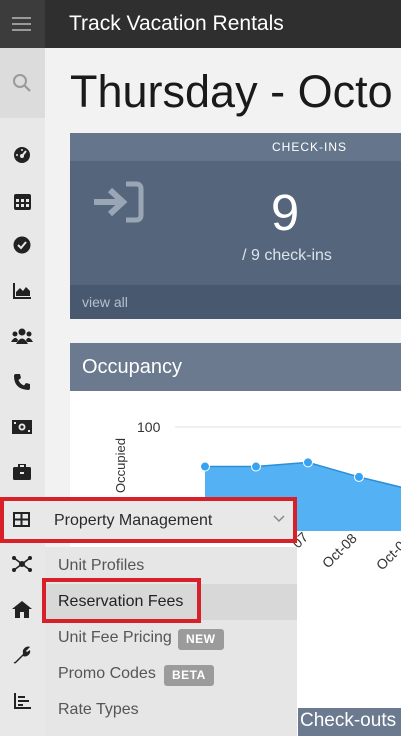 This screenshot has height=736, width=401. What do you see at coordinates (349, 722) in the screenshot?
I see `checkouts-card-header: Check-outs` at bounding box center [349, 722].